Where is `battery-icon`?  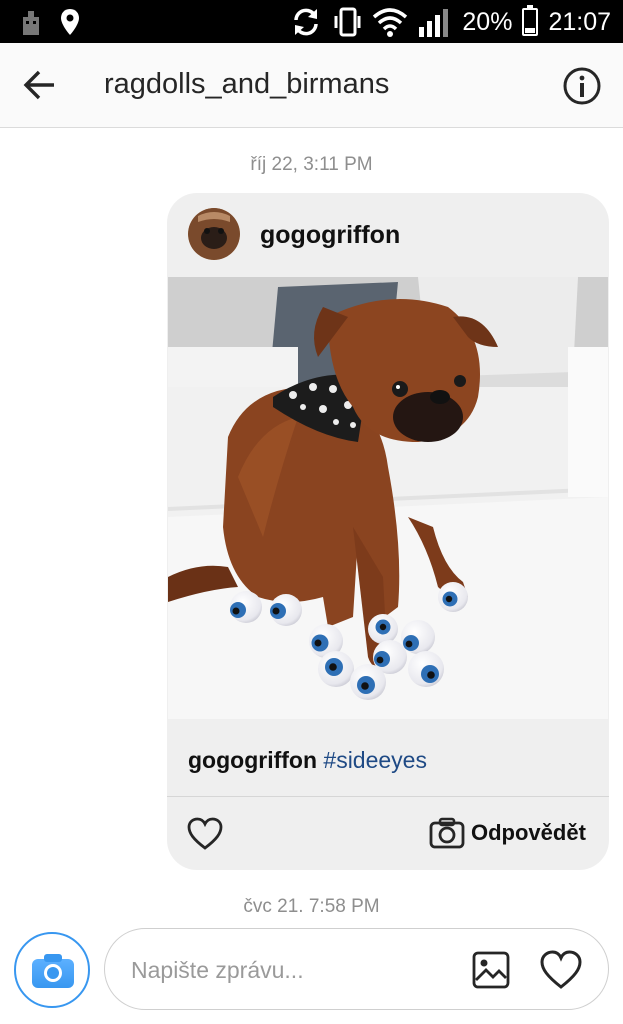 battery-icon is located at coordinates (530, 20).